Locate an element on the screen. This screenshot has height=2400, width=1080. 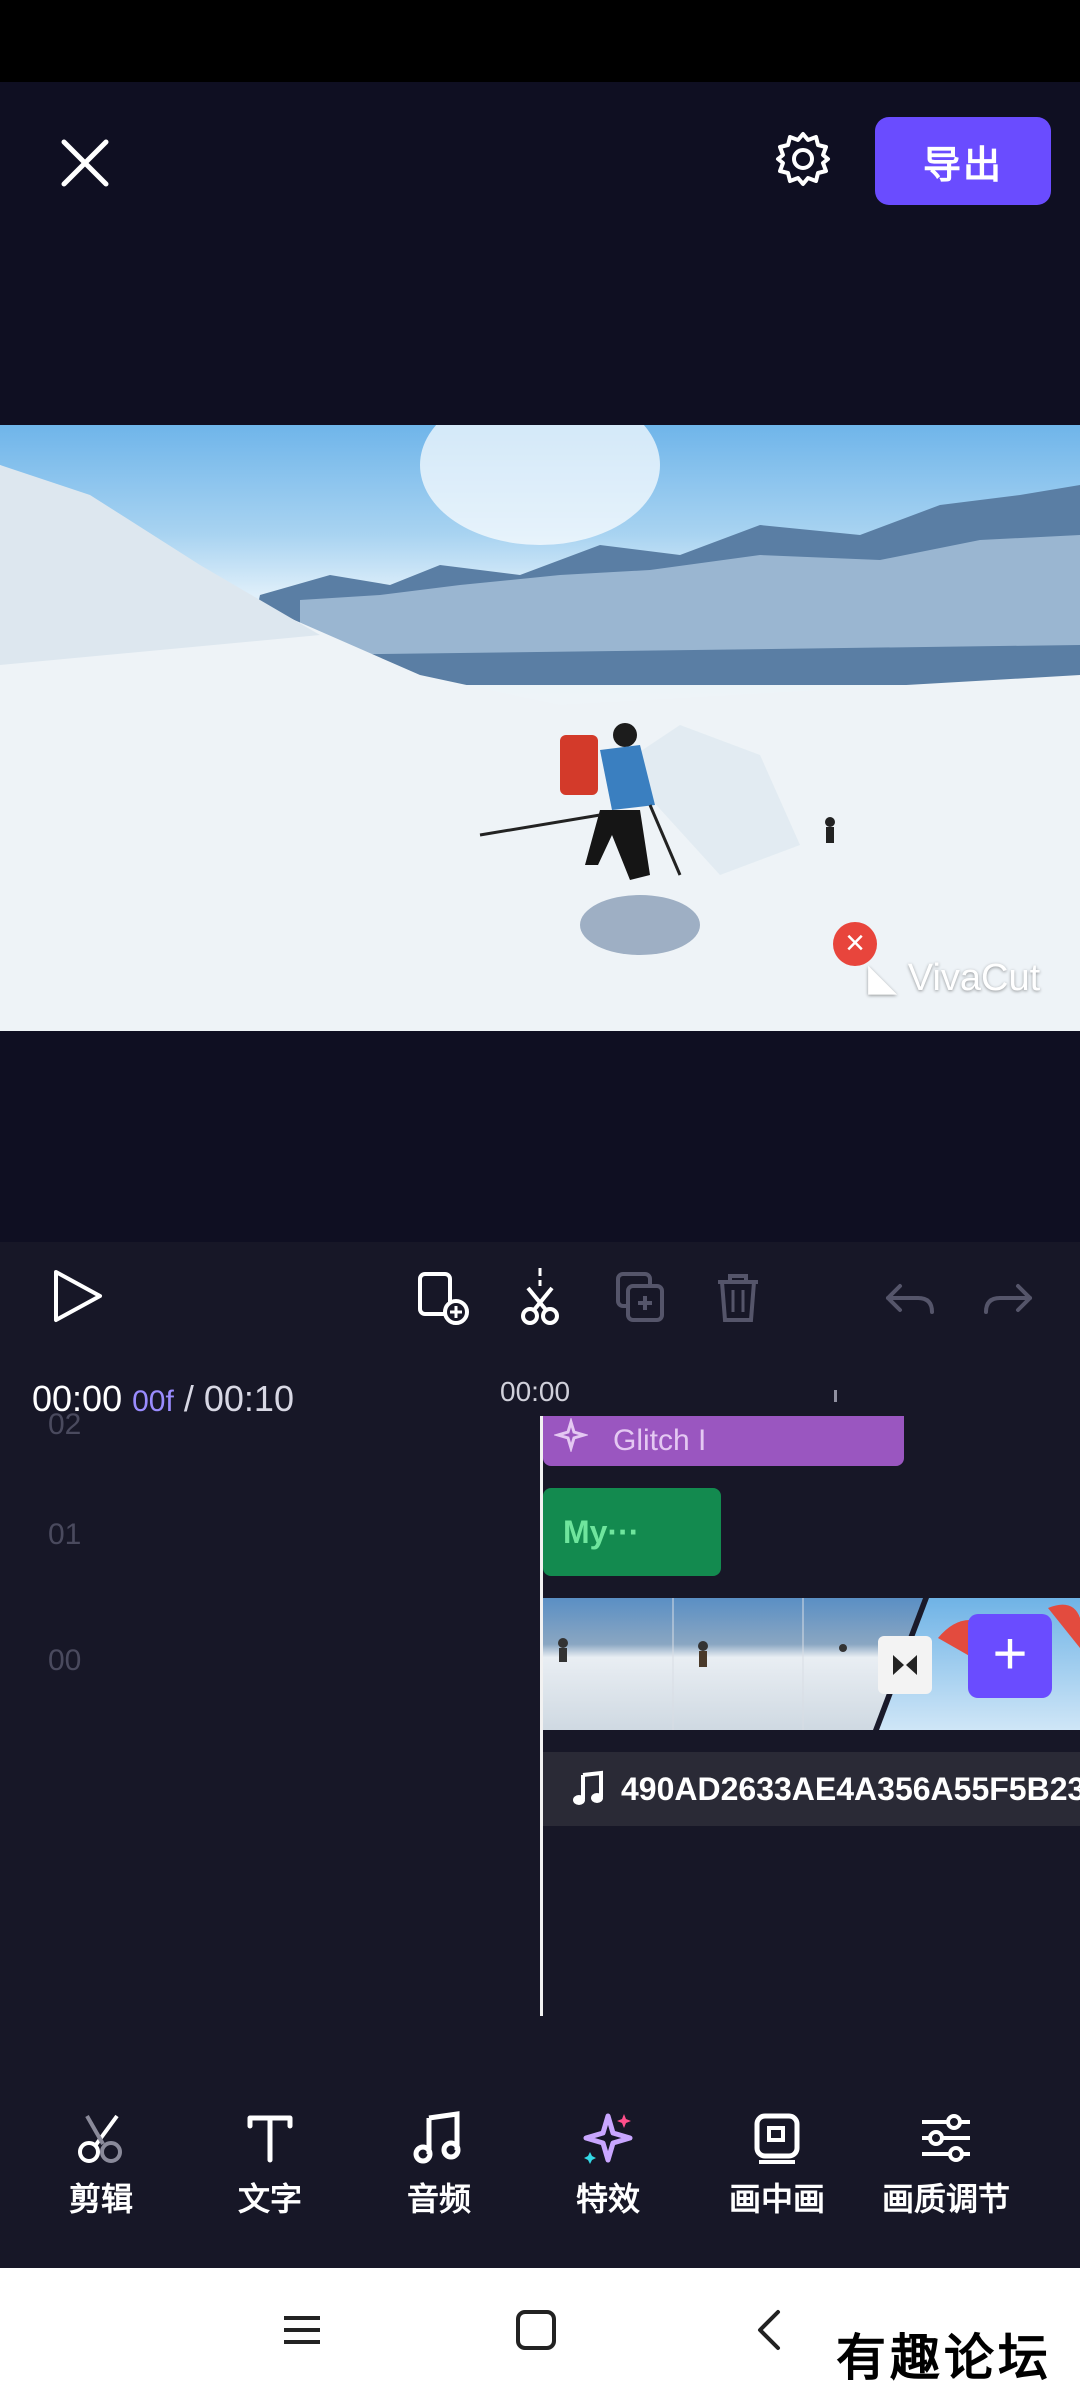
trash-icon is located at coordinates (738, 1298).